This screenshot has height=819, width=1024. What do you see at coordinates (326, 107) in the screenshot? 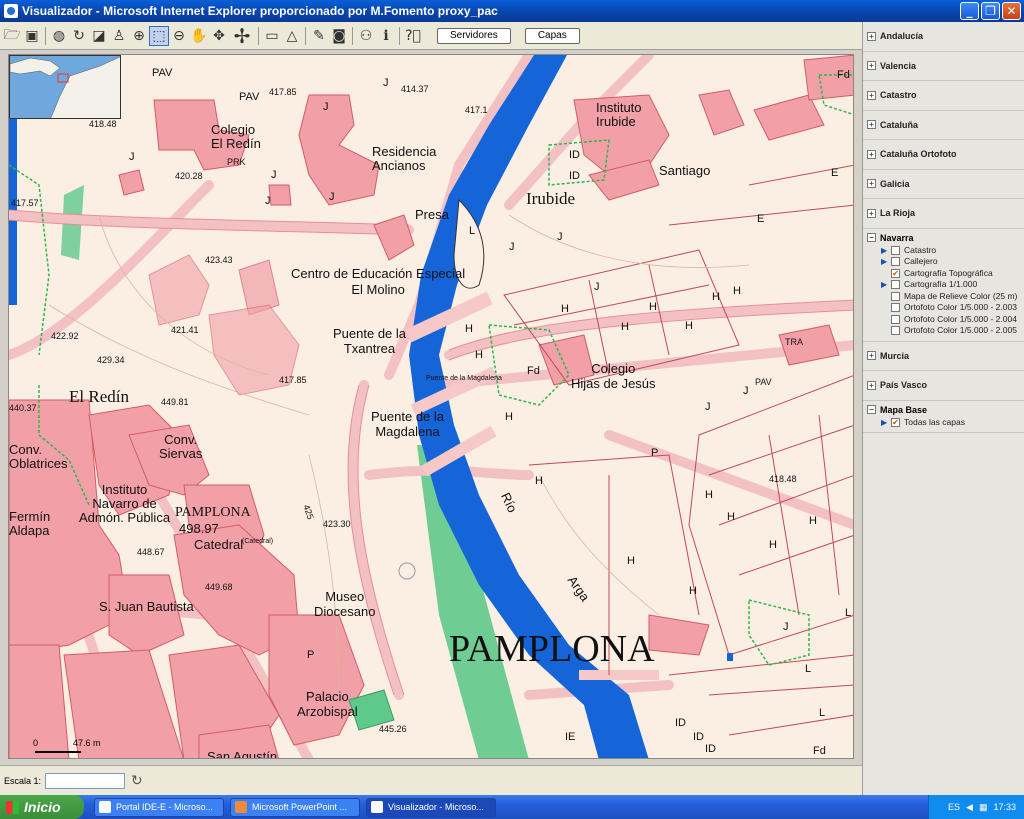
I see `map-label: J` at bounding box center [326, 107].